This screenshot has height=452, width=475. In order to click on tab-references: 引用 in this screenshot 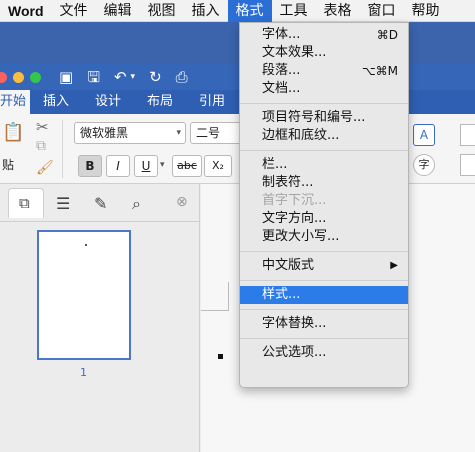, I will do `click(212, 102)`.